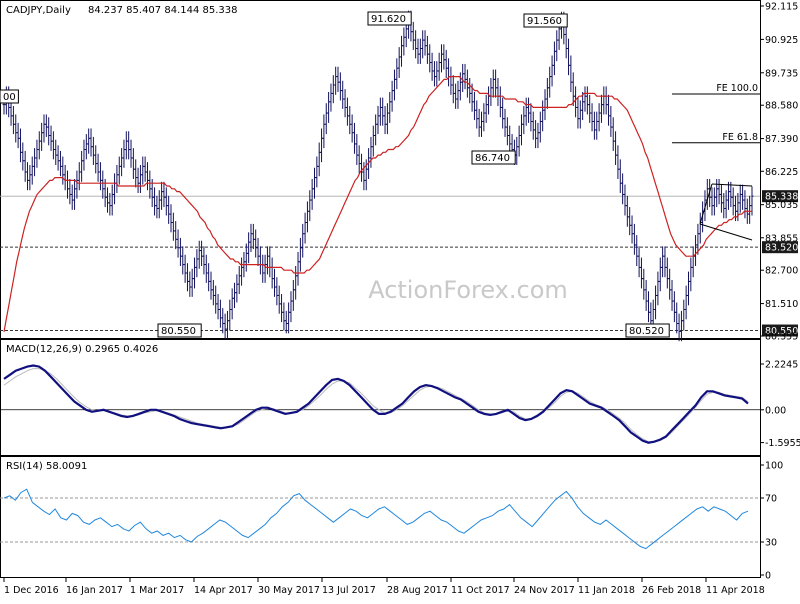  What do you see at coordinates (781, 7) in the screenshot?
I see `price-y-tick-label: 92.115` at bounding box center [781, 7].